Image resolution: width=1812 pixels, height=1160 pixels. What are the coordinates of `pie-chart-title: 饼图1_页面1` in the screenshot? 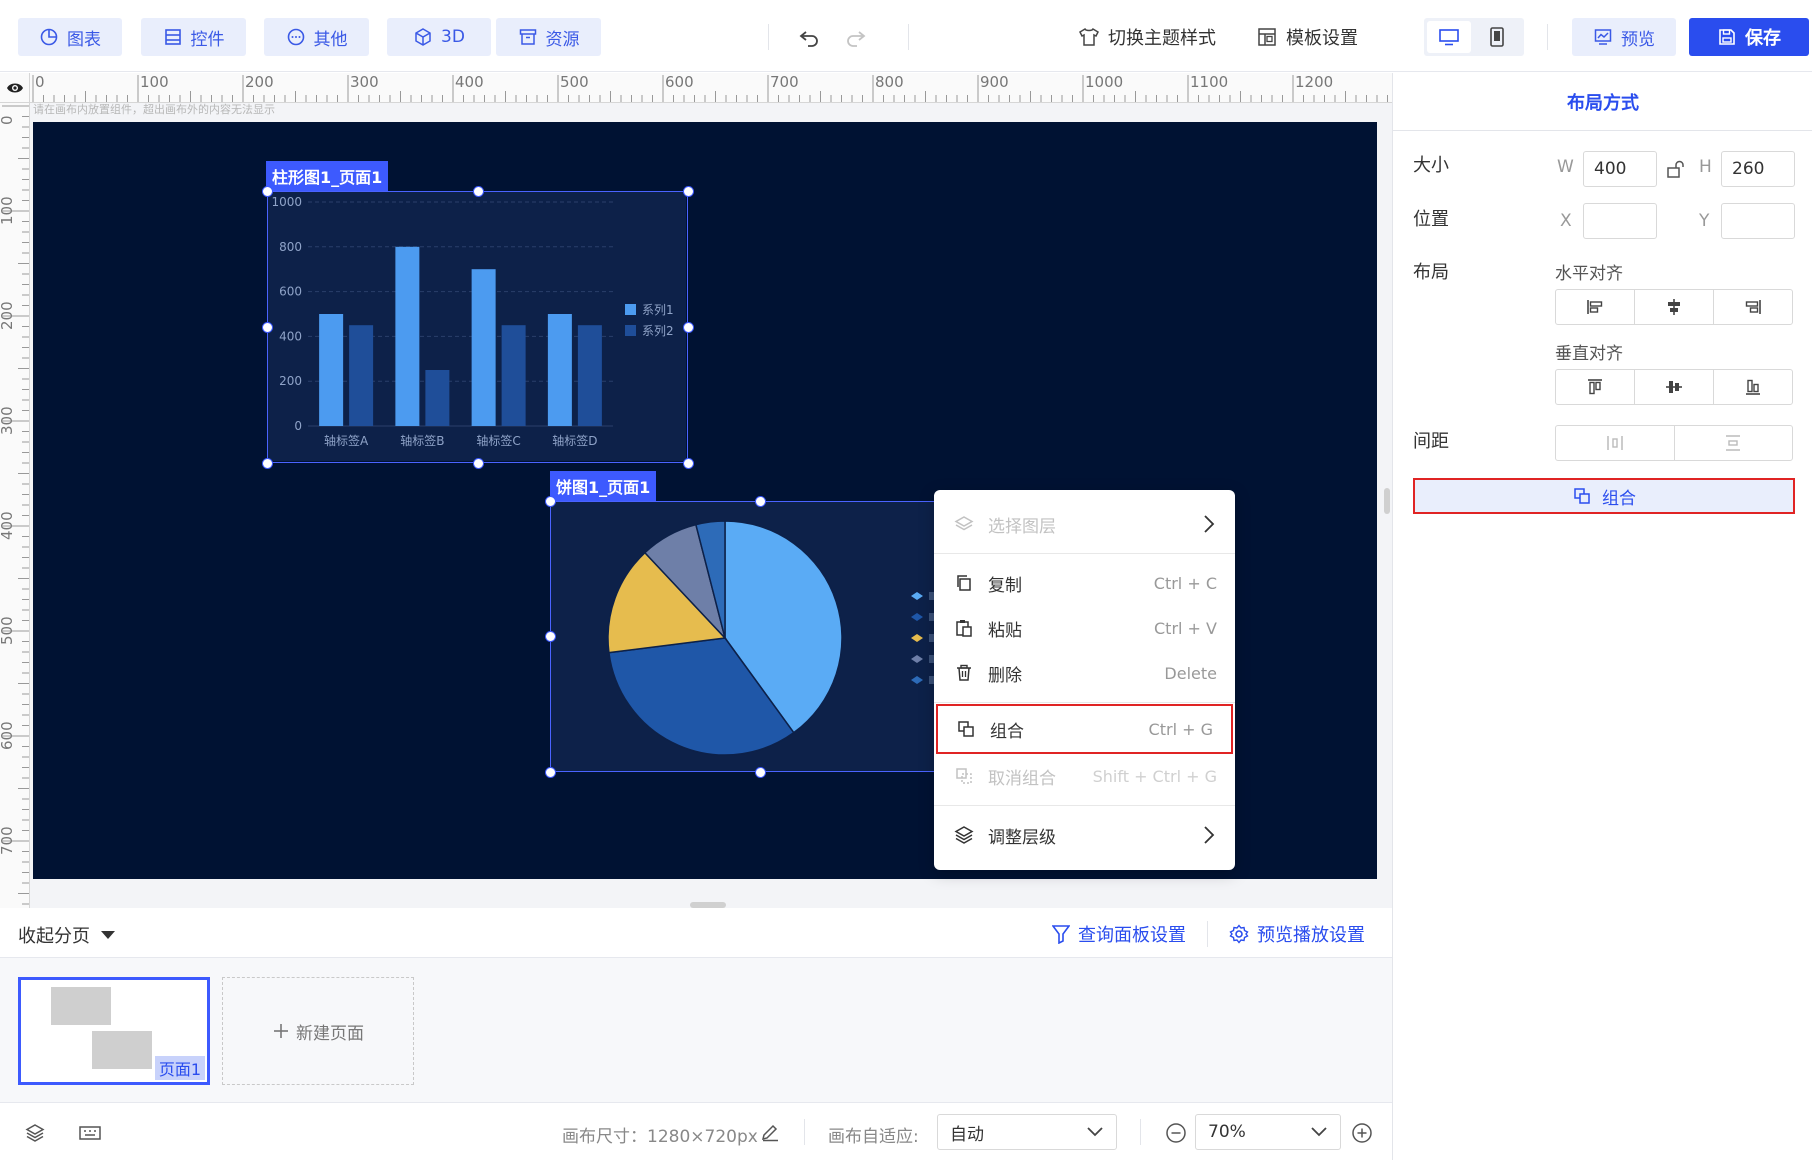 It's located at (603, 486).